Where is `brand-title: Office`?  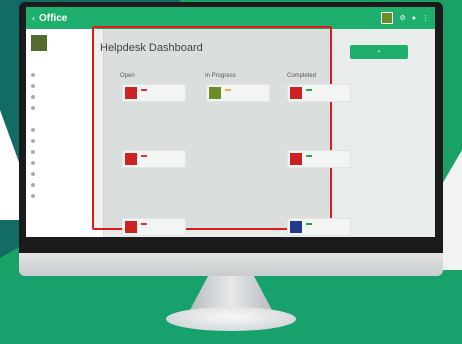 brand-title: Office is located at coordinates (53, 18).